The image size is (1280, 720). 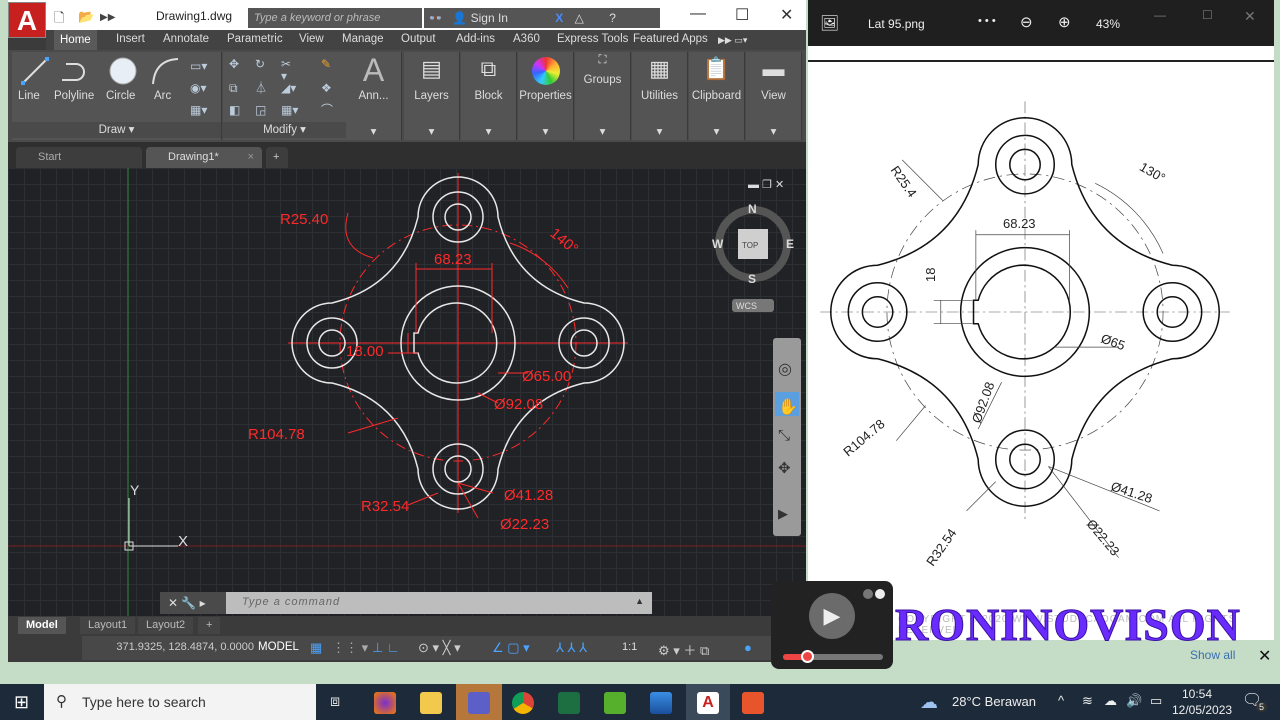 I want to click on layers-panel: ▤ Layers ▾, so click(x=432, y=96).